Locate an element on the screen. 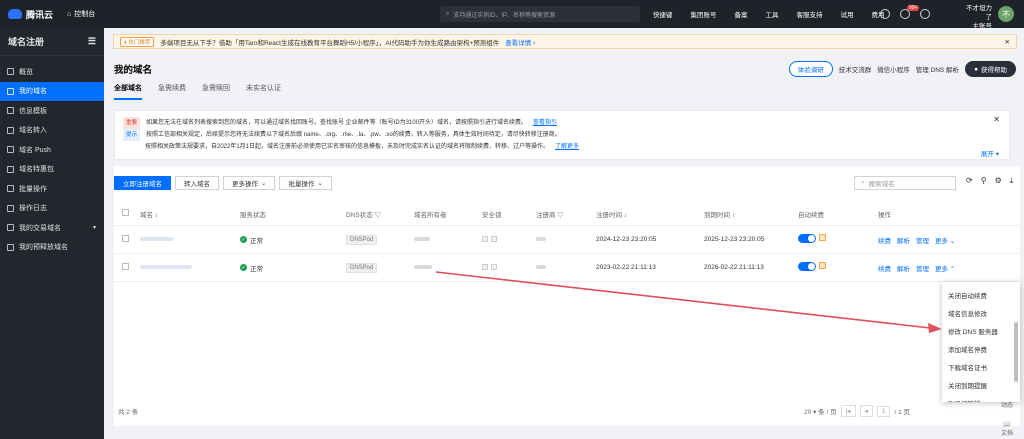  more-link: 更多 ⌃ is located at coordinates (945, 268).